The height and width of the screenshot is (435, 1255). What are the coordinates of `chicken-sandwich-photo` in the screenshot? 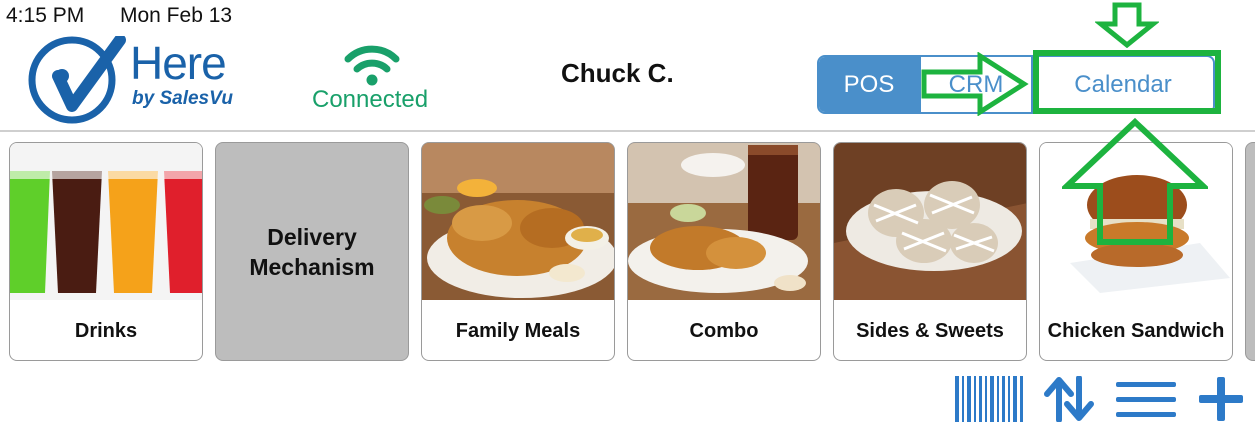 It's located at (1136, 221).